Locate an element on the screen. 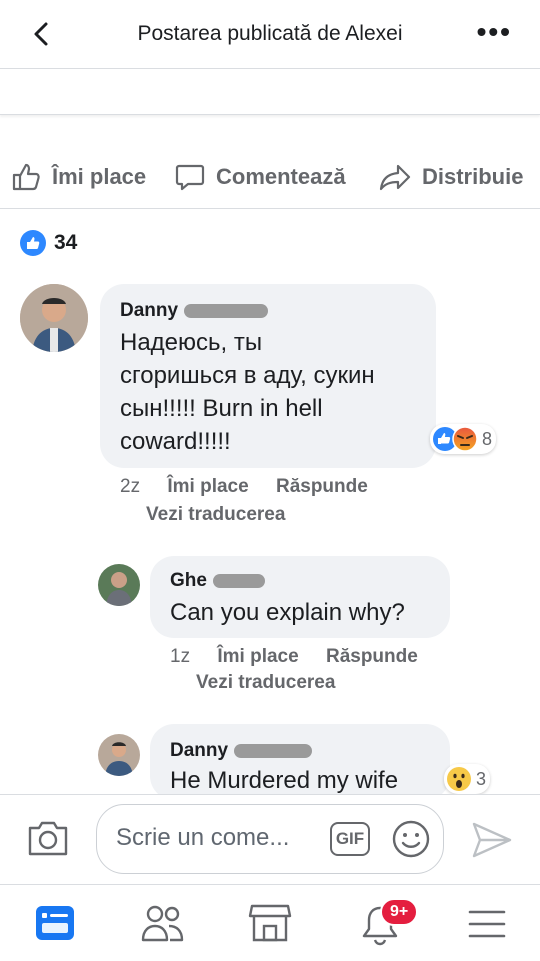  like-reaction-icon is located at coordinates (33, 243).